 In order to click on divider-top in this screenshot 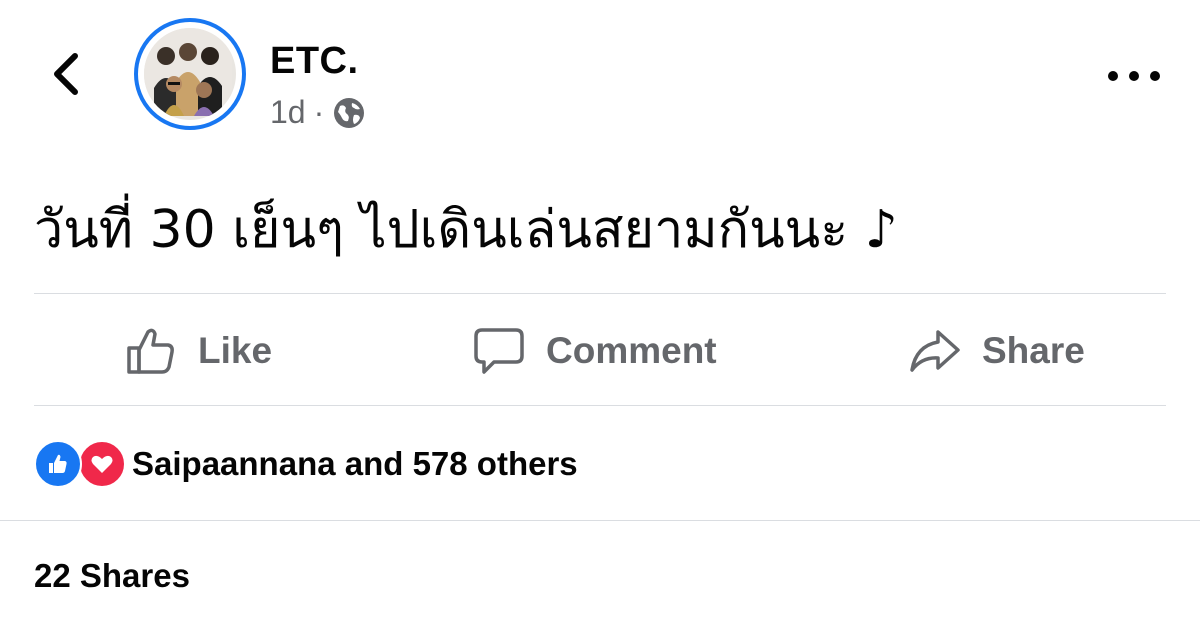, I will do `click(600, 293)`.